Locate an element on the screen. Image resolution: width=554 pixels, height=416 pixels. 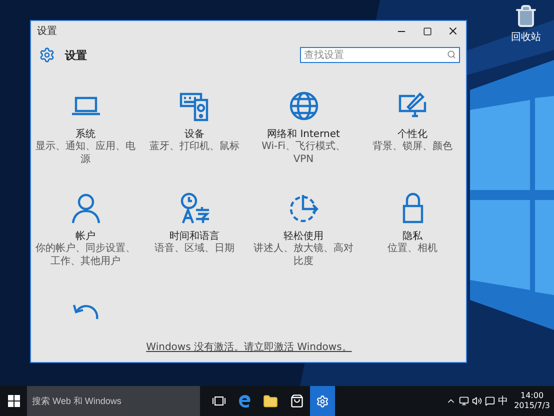
window-title: 设置 is located at coordinates (47, 31).